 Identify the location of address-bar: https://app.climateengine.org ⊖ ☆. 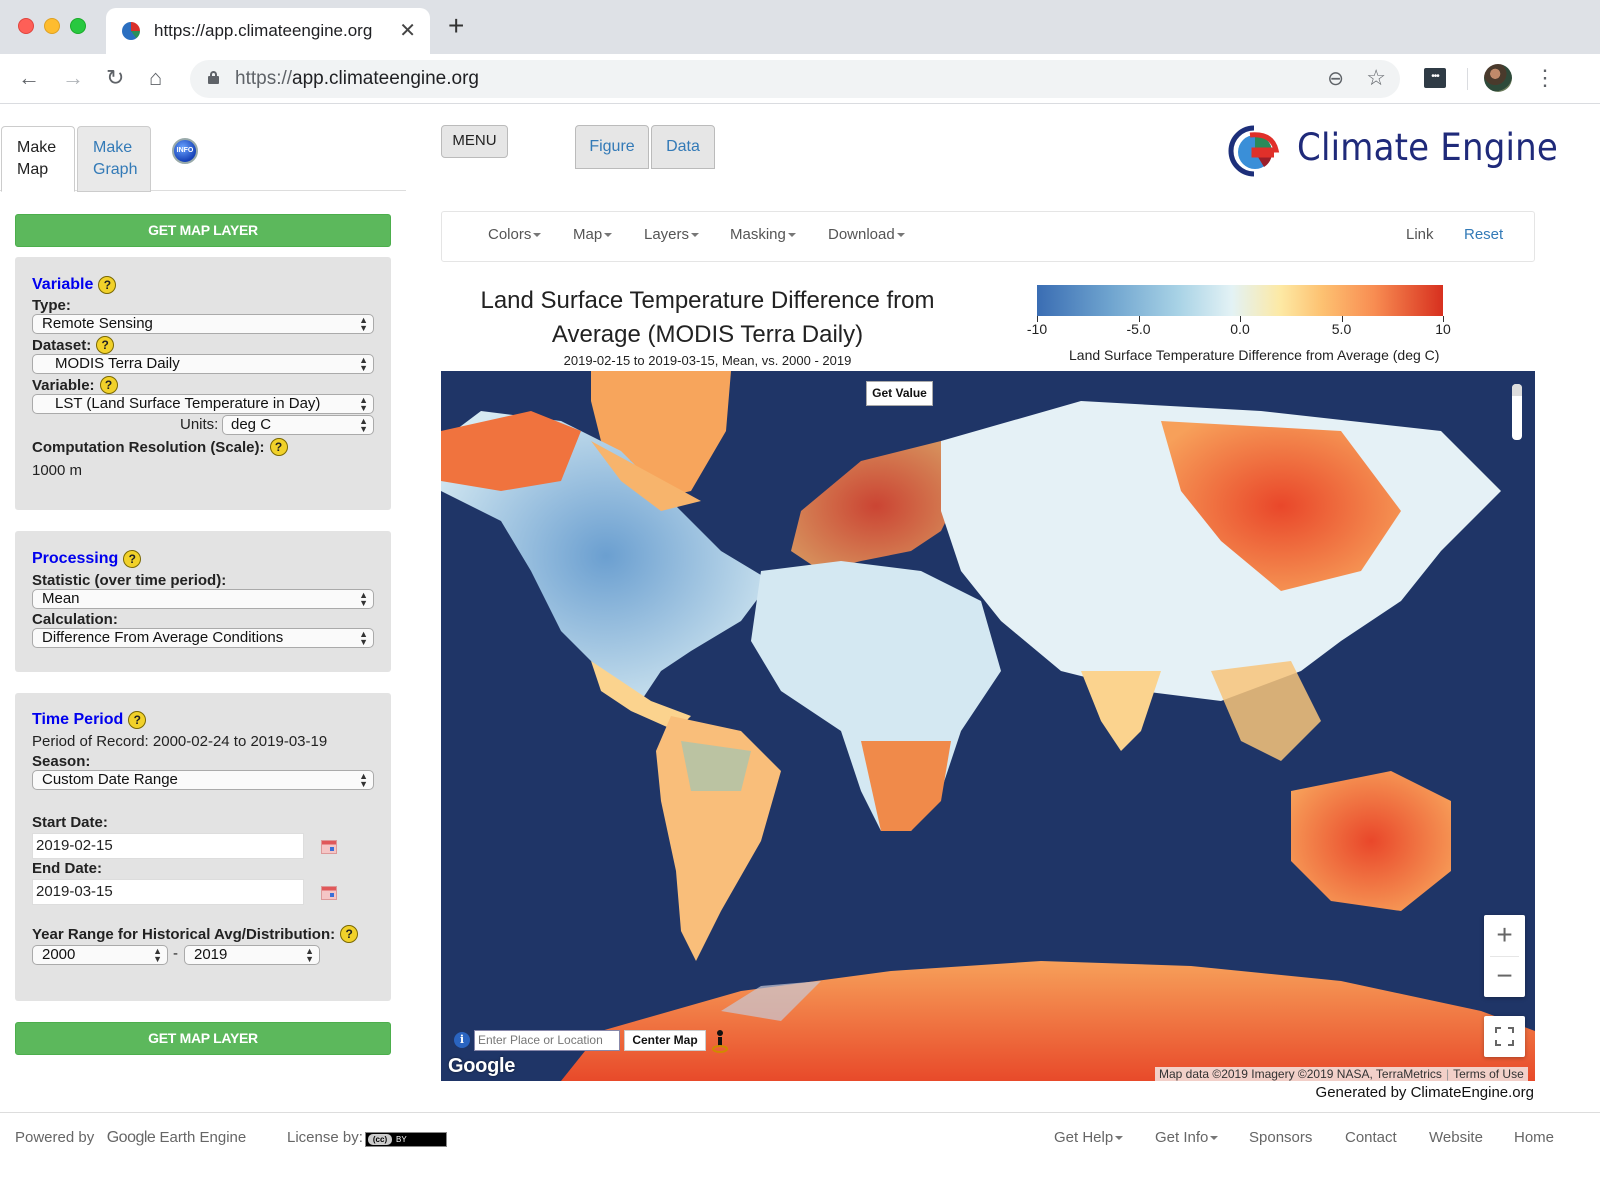
(795, 79).